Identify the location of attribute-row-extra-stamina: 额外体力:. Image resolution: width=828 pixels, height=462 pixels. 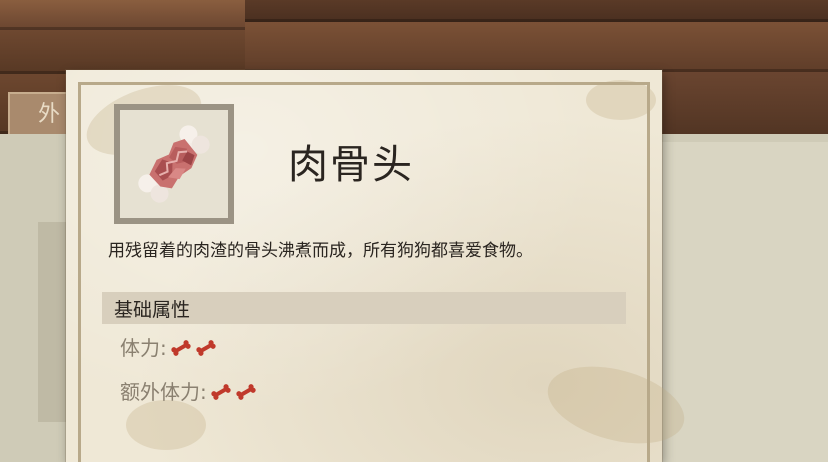
(189, 390).